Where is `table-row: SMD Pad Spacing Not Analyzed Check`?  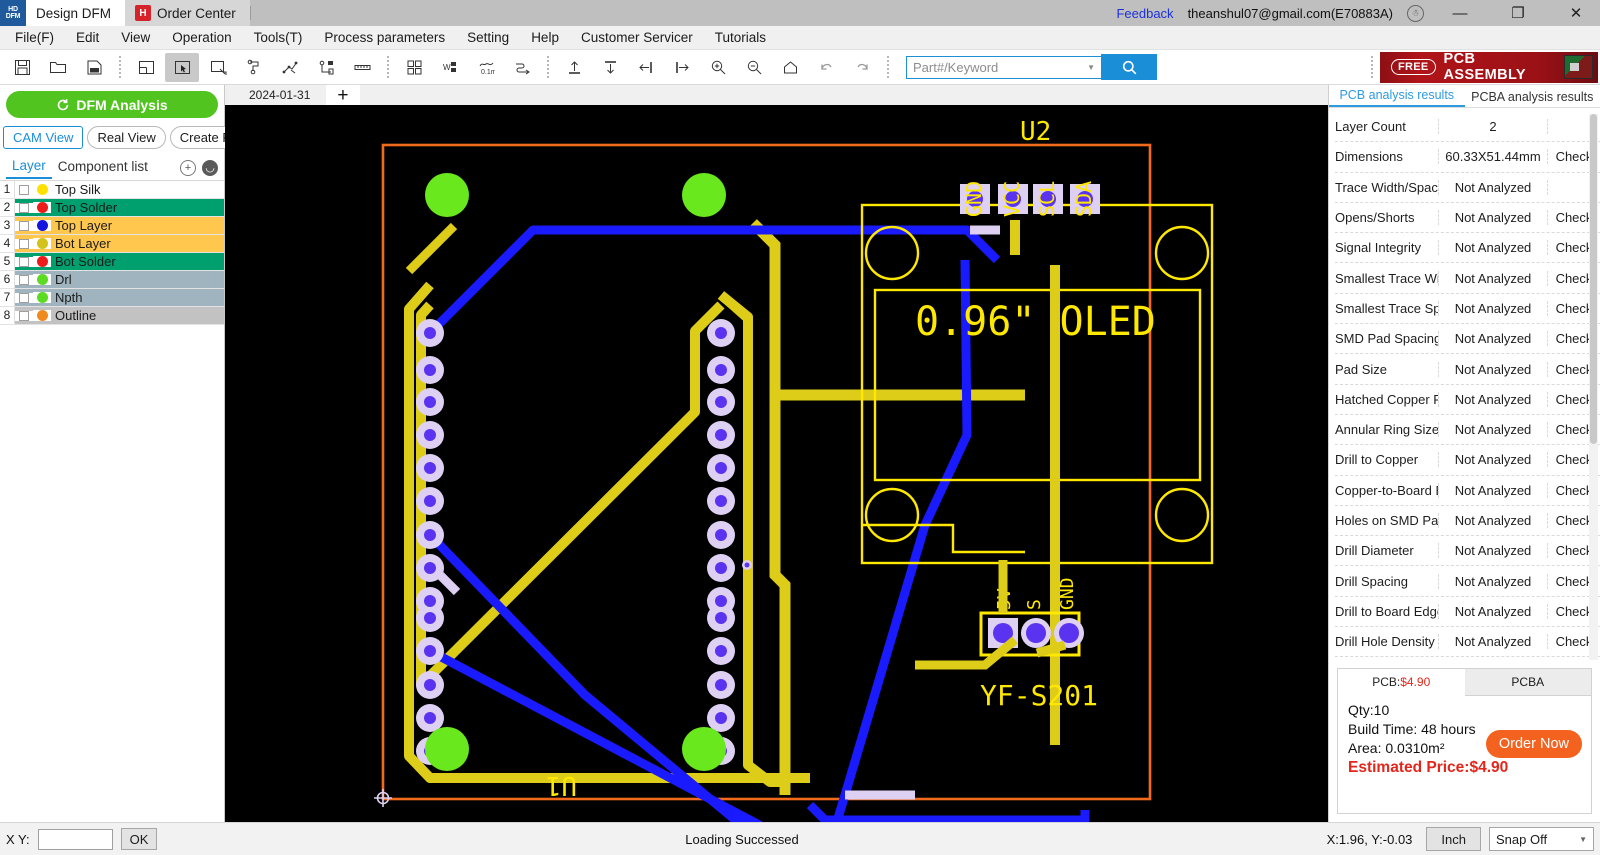
table-row: SMD Pad Spacing Not Analyzed Check is located at coordinates (1467, 339).